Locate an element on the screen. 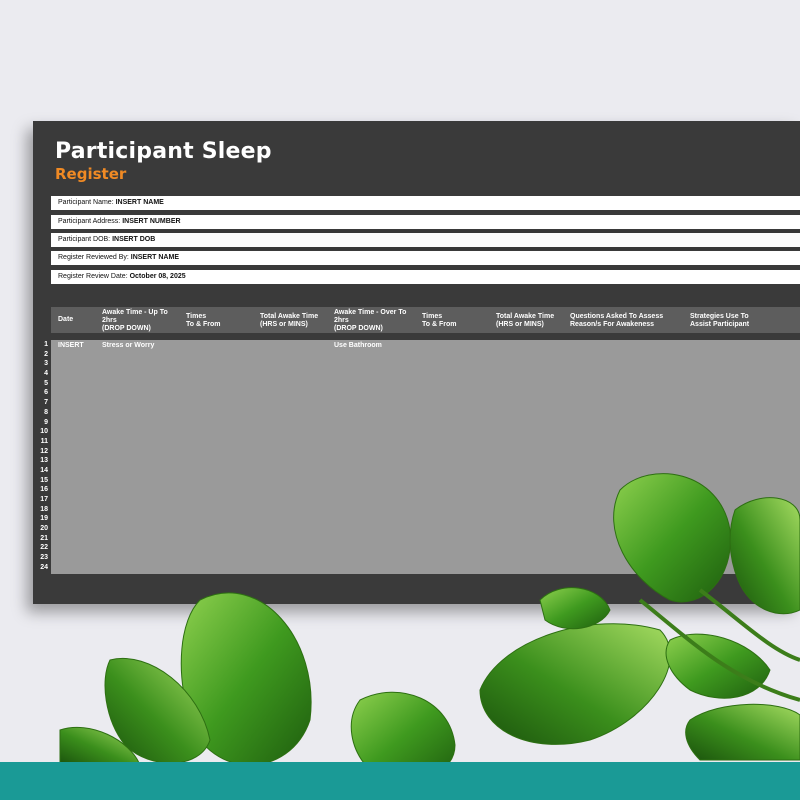 This screenshot has height=800, width=800. row-number-column: 1 2 3 4 5 6 7 8 9 10 11 12 13 14 15 16 17 18 19 20 21 22 23 24 is located at coordinates (42, 456).